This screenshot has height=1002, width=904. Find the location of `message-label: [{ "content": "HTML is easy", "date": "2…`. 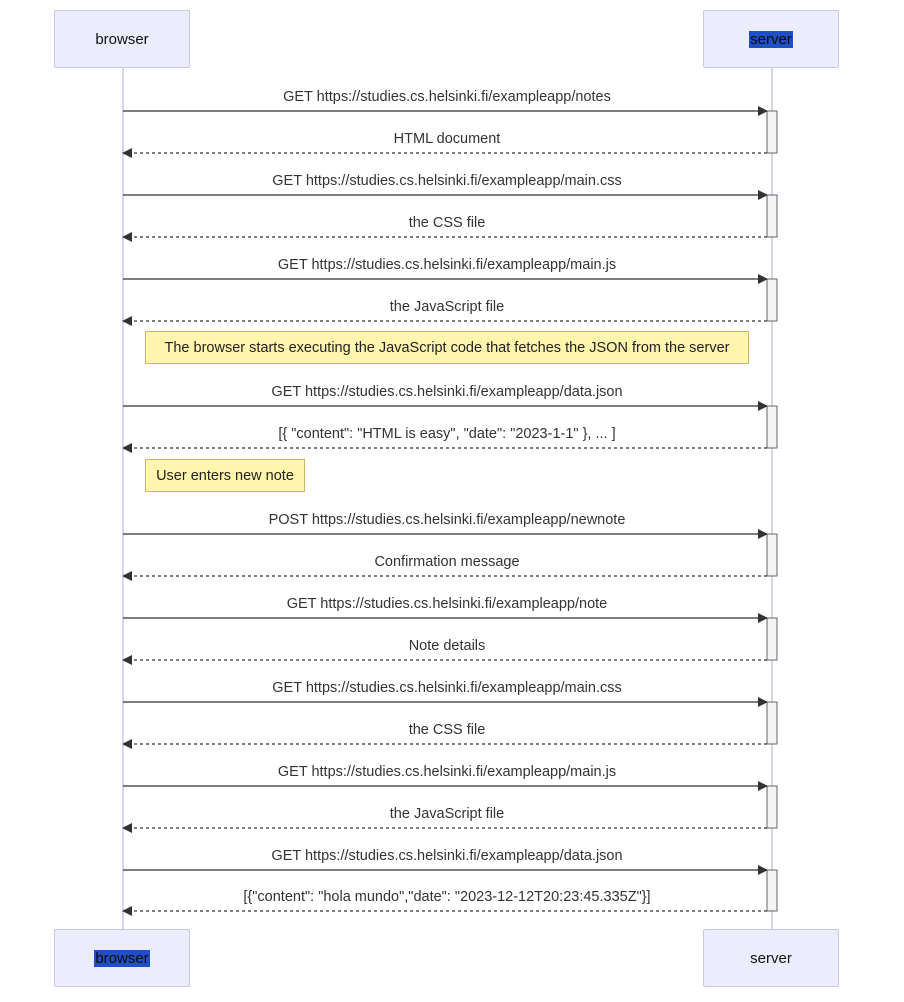

message-label: [{ "content": "HTML is easy", "date": "2… is located at coordinates (446, 434).